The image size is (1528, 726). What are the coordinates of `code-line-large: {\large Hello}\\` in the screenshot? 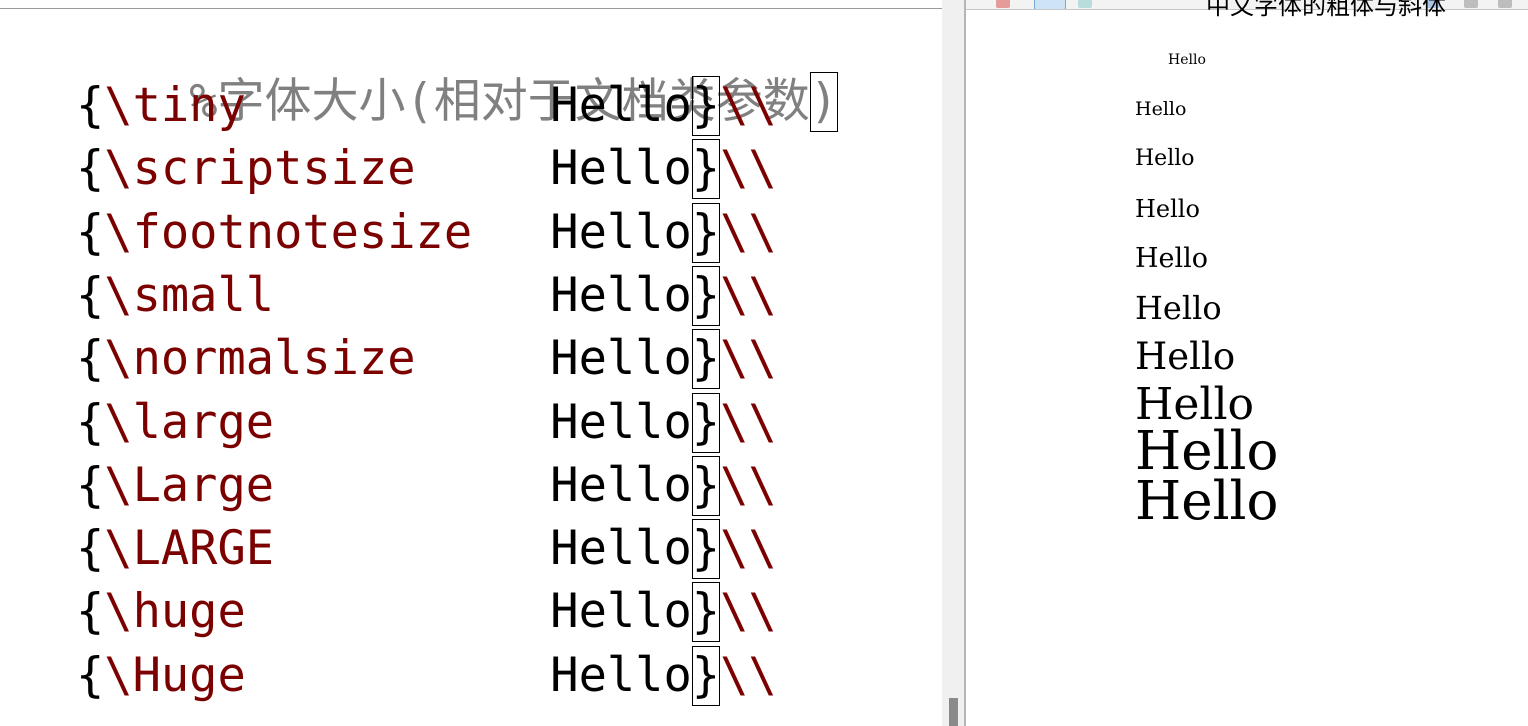 It's located at (426, 422).